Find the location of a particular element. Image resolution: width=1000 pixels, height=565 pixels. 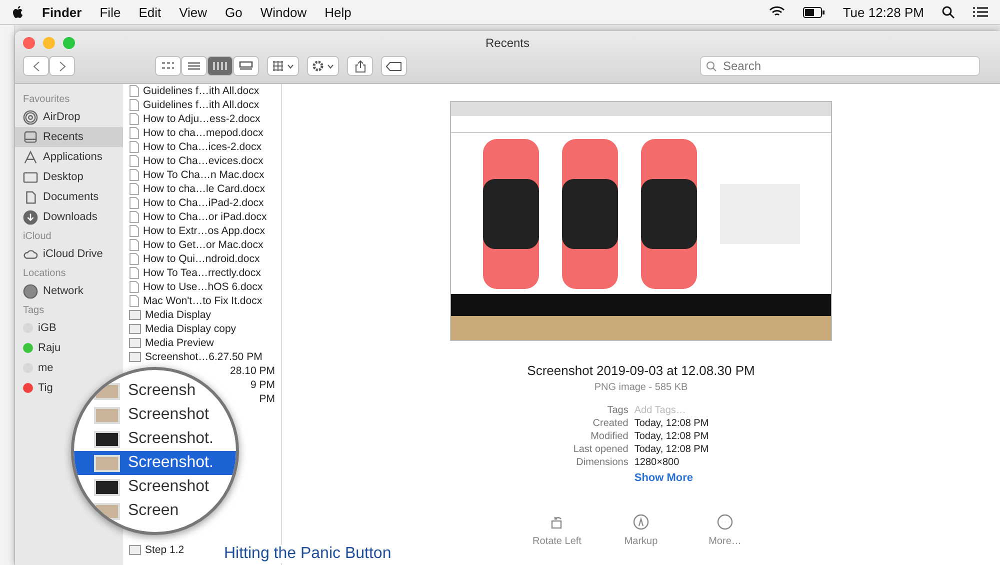

info-value: 1280×800 is located at coordinates (657, 462).